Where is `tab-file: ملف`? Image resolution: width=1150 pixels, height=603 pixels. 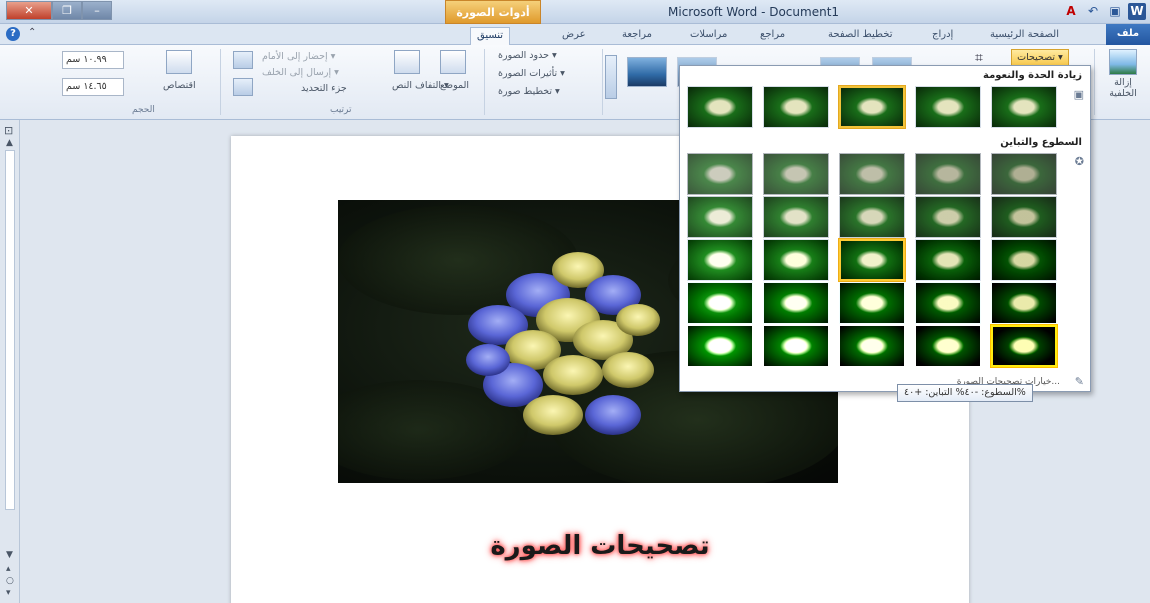
tab-file: ملف is located at coordinates (1128, 34).